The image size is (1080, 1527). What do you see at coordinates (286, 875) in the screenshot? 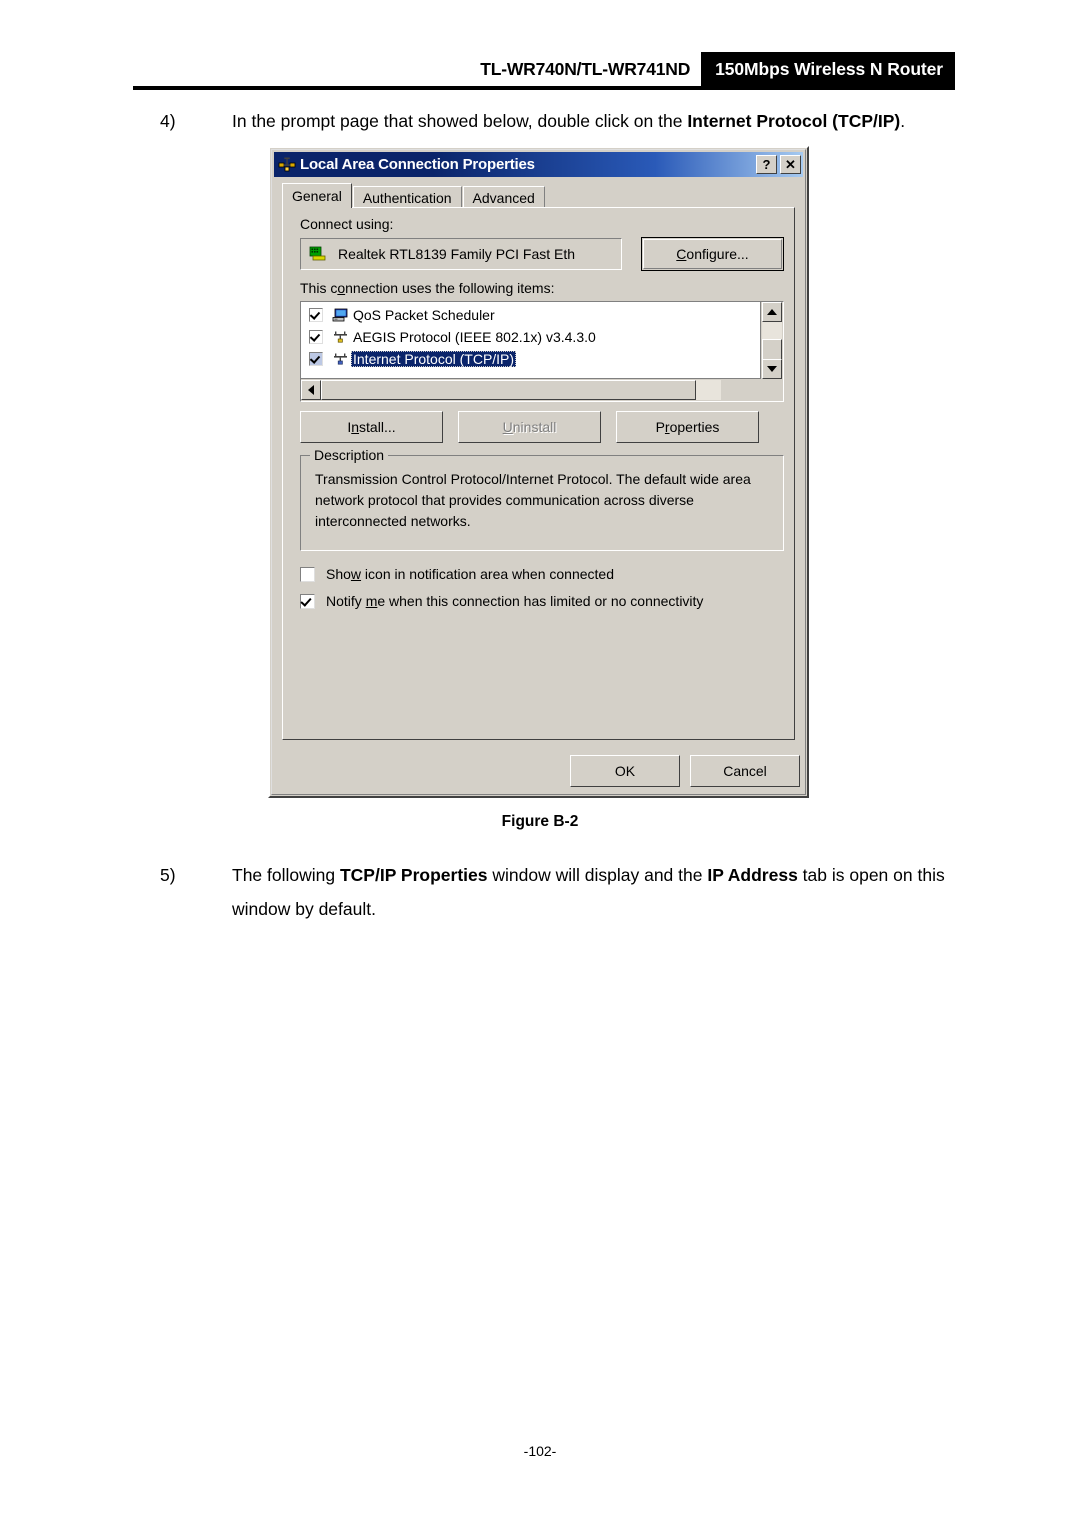
I see `step-5-text-1: The following` at bounding box center [286, 875].